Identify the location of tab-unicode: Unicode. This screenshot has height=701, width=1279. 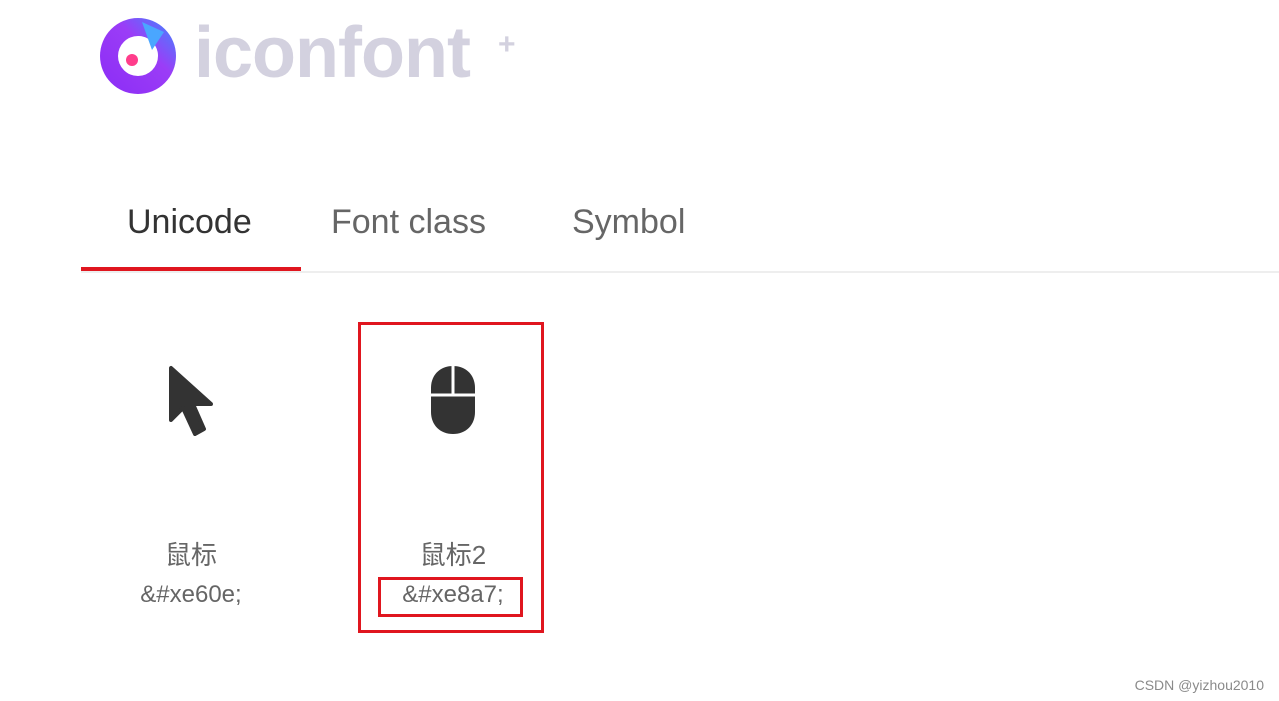
(189, 222).